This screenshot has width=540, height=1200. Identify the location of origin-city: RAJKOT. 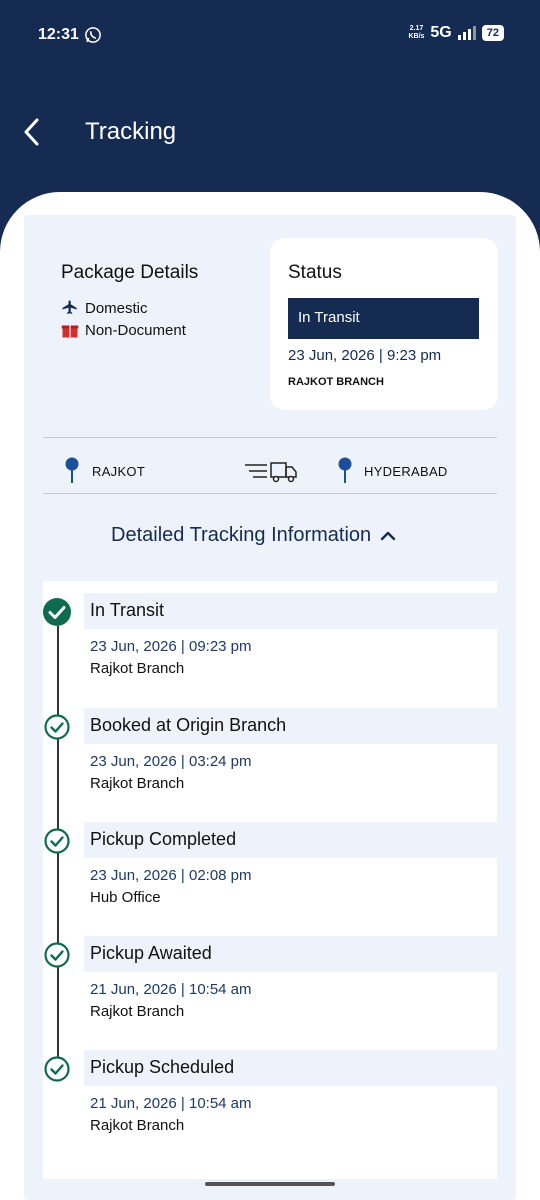
(119, 471).